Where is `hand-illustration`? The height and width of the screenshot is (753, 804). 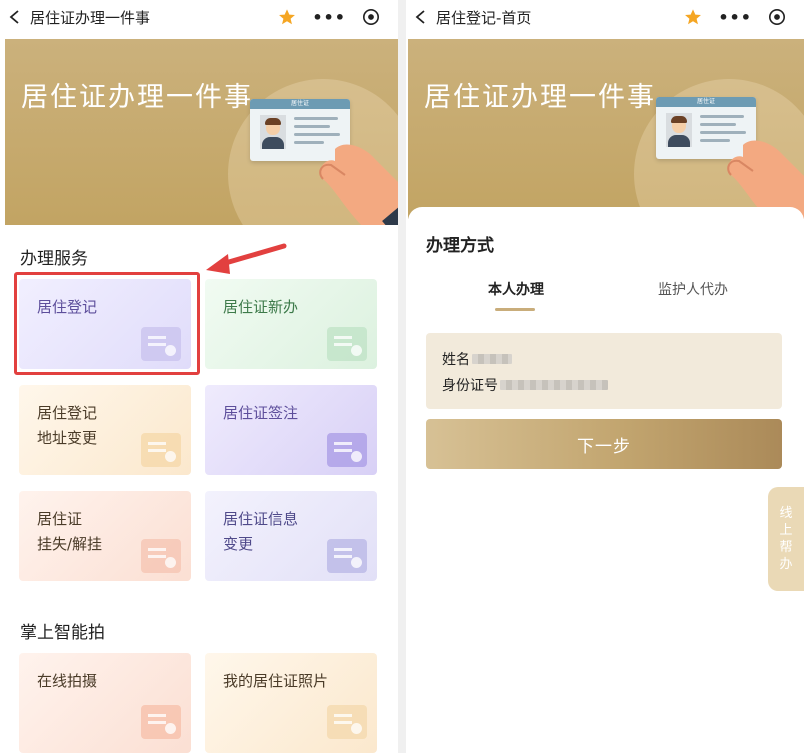 hand-illustration is located at coordinates (358, 184).